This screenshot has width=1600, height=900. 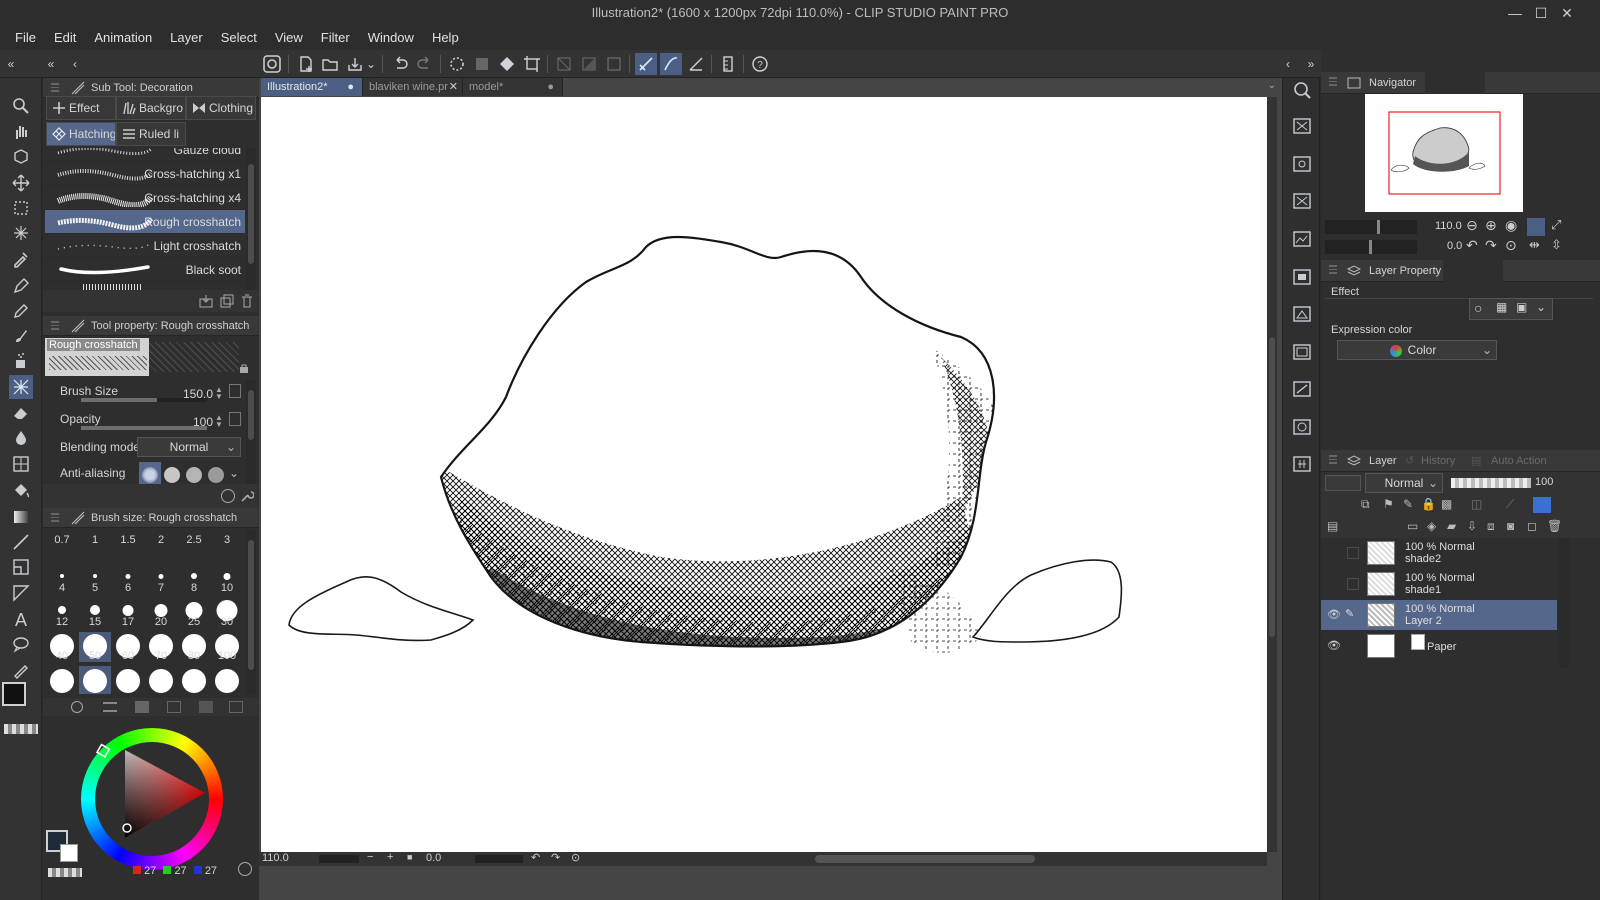 What do you see at coordinates (1519, 461) in the screenshot?
I see `tab-auto-action: Auto Action` at bounding box center [1519, 461].